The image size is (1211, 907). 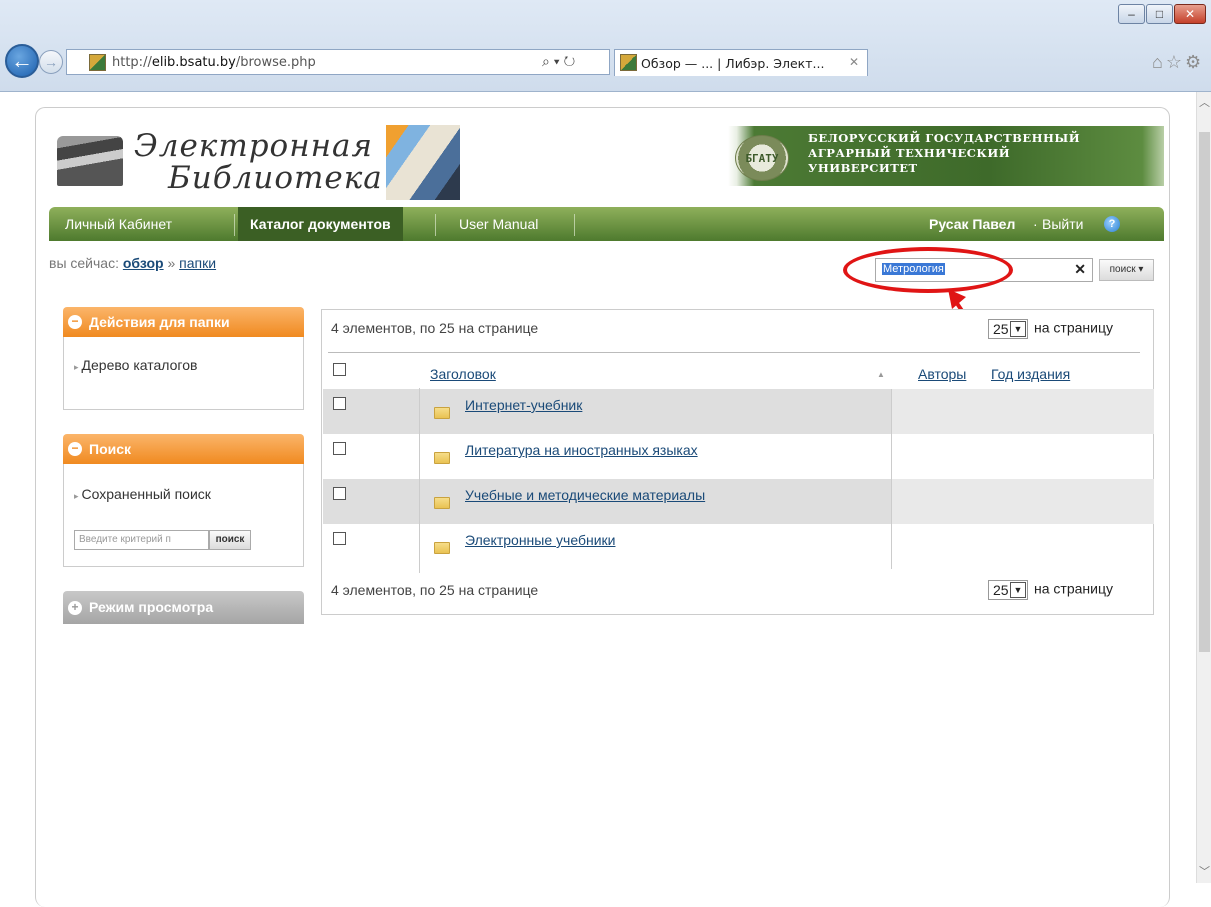 What do you see at coordinates (423, 162) in the screenshot?
I see `header-photo` at bounding box center [423, 162].